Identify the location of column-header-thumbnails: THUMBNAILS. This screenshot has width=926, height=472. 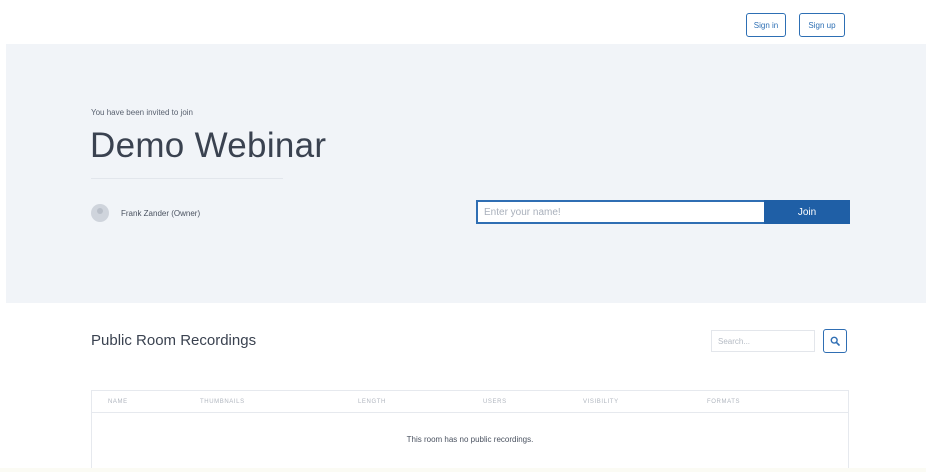
(222, 402).